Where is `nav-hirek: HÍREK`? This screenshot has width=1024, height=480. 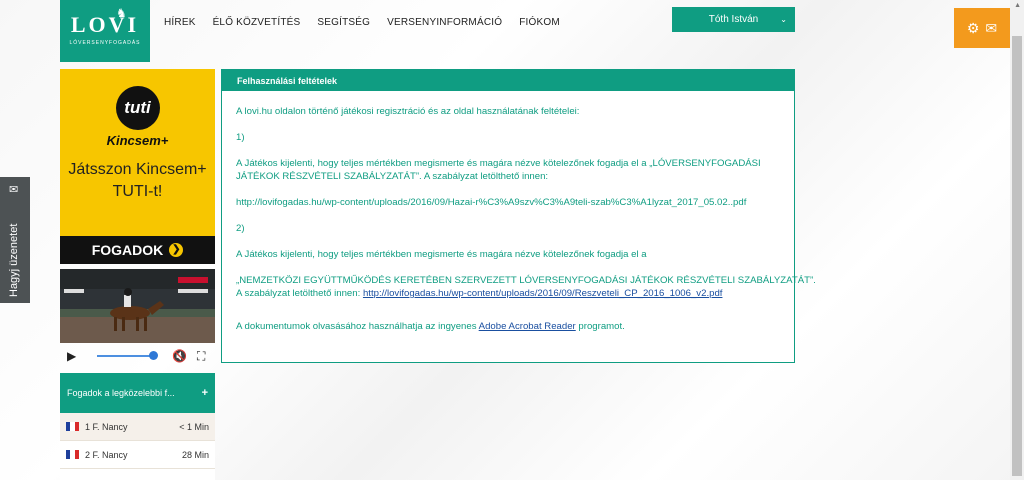
nav-hirek: HÍREK is located at coordinates (180, 22).